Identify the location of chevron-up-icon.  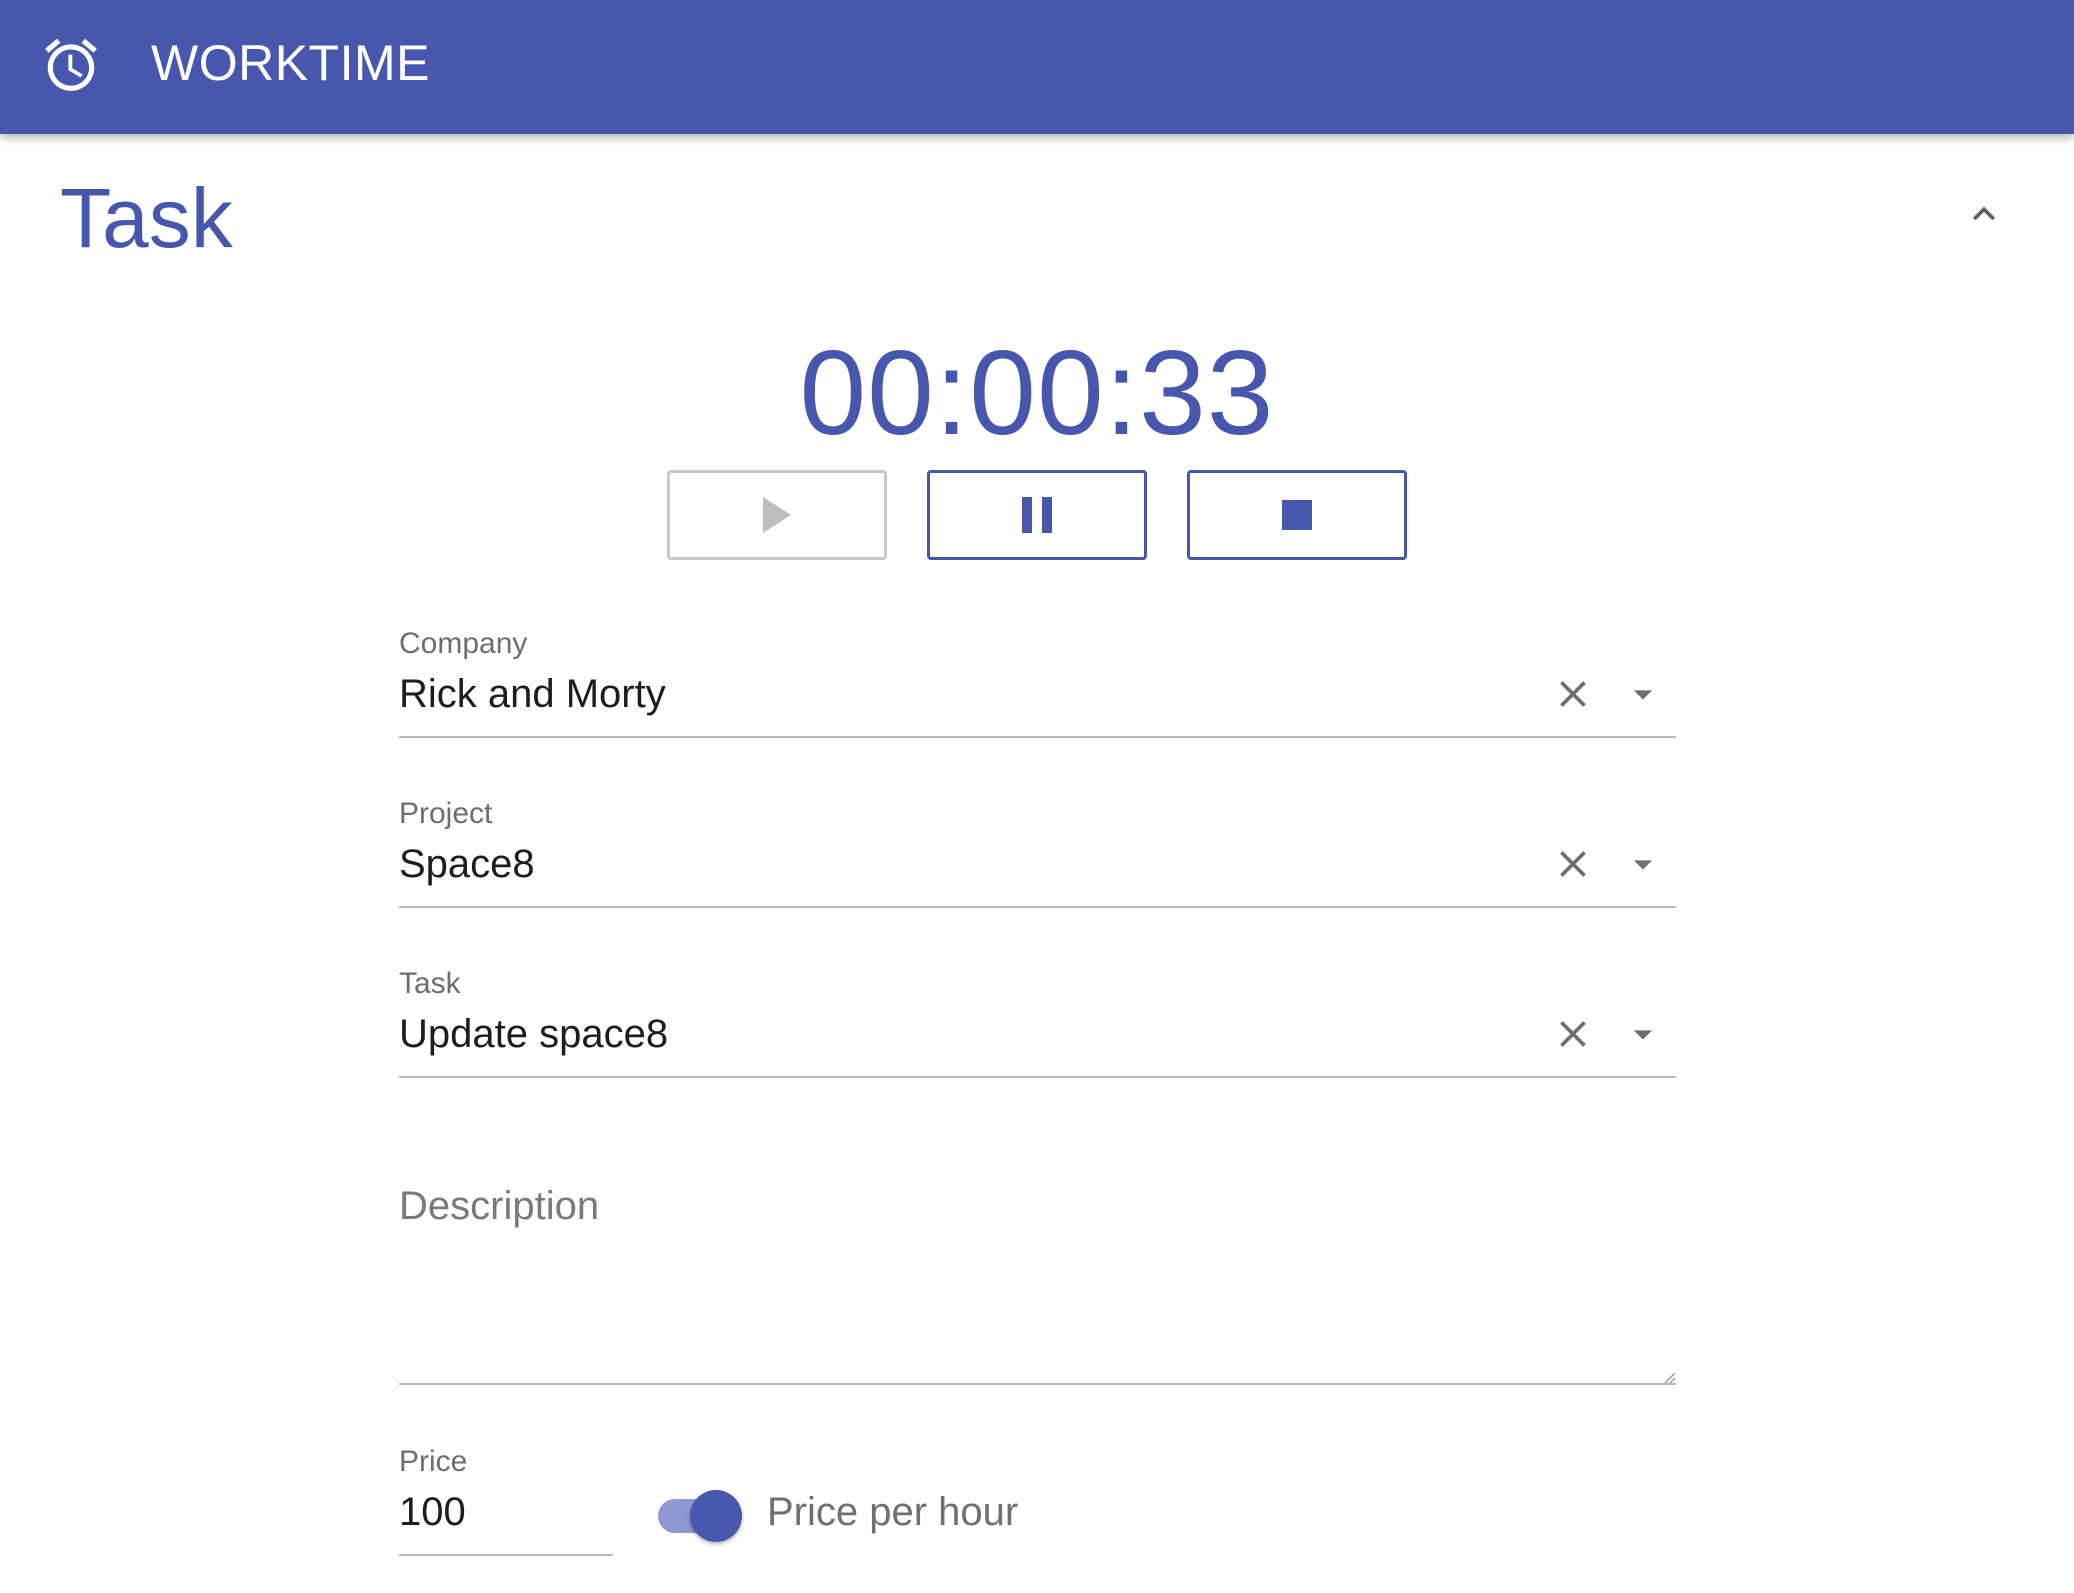
(1984, 214).